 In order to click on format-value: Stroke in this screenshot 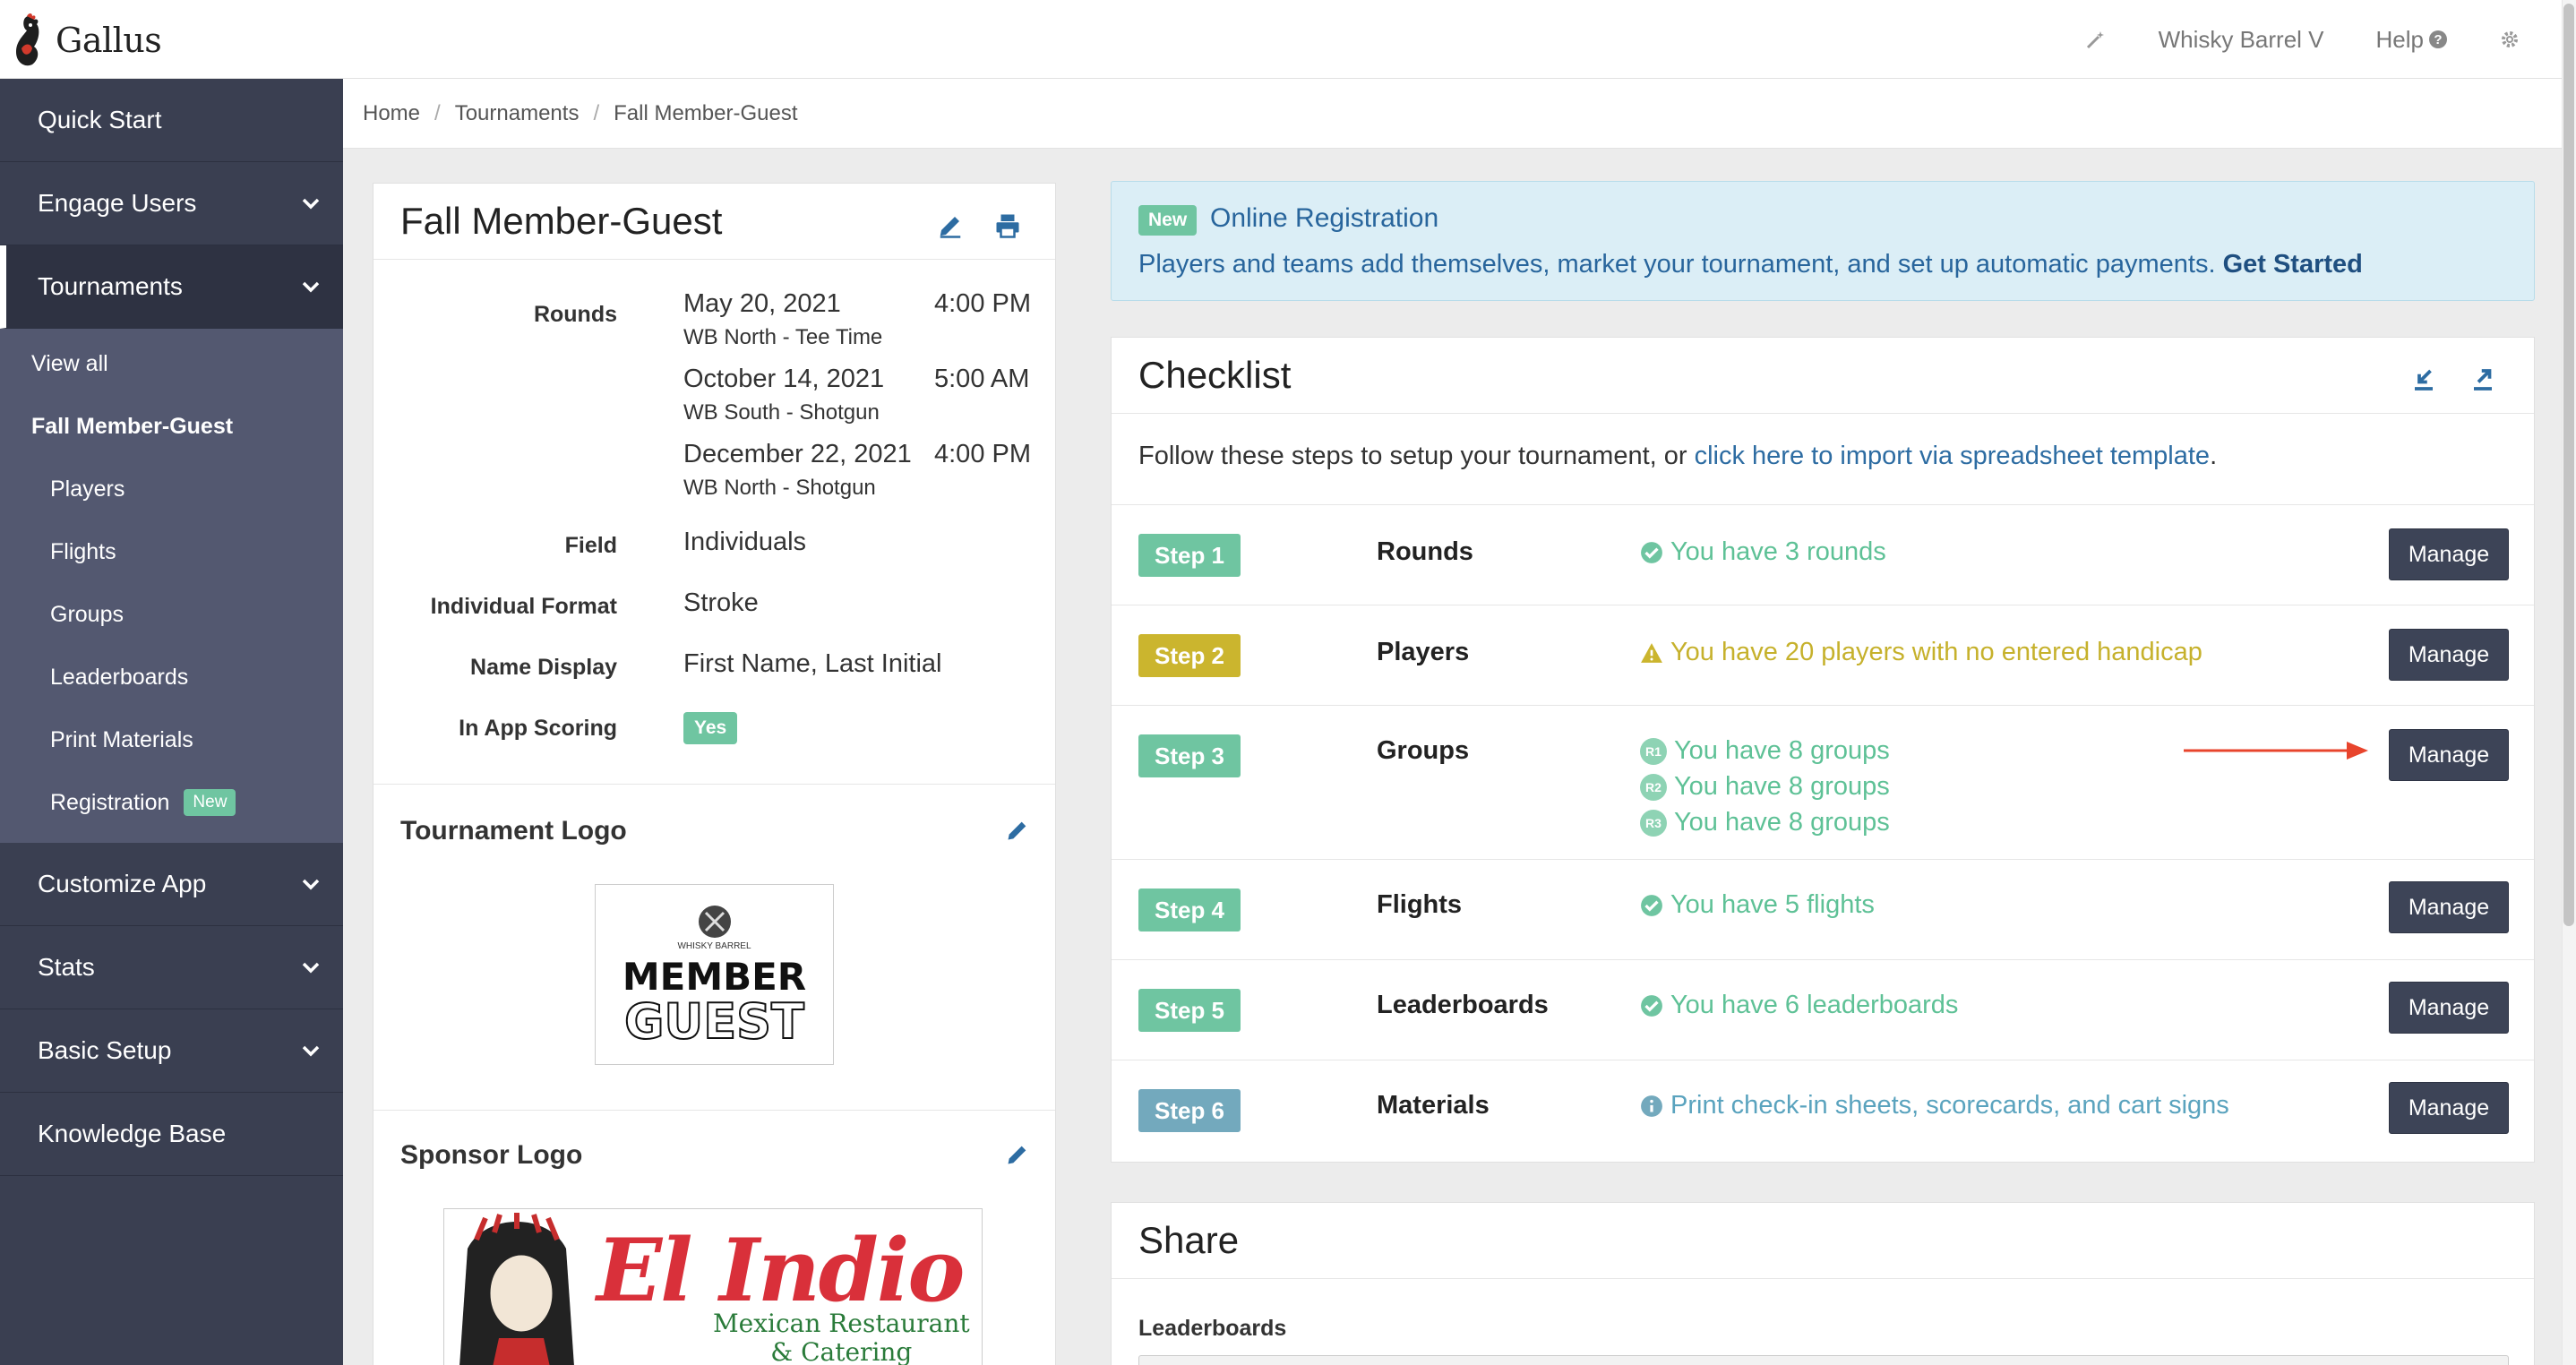, I will do `click(721, 602)`.